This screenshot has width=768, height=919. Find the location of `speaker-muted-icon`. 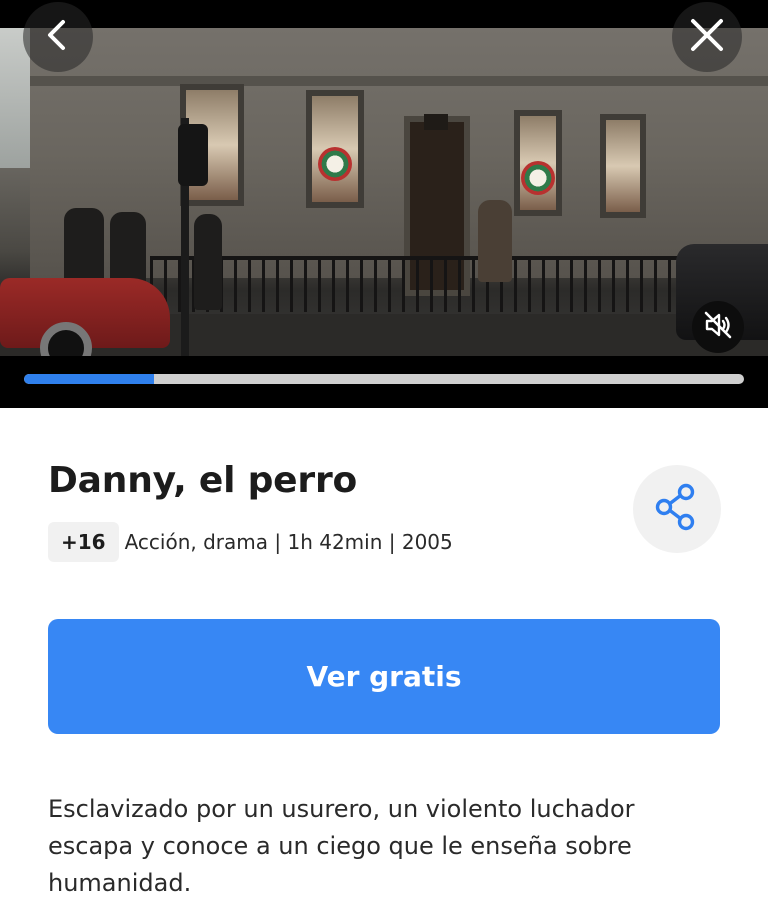

speaker-muted-icon is located at coordinates (718, 327).